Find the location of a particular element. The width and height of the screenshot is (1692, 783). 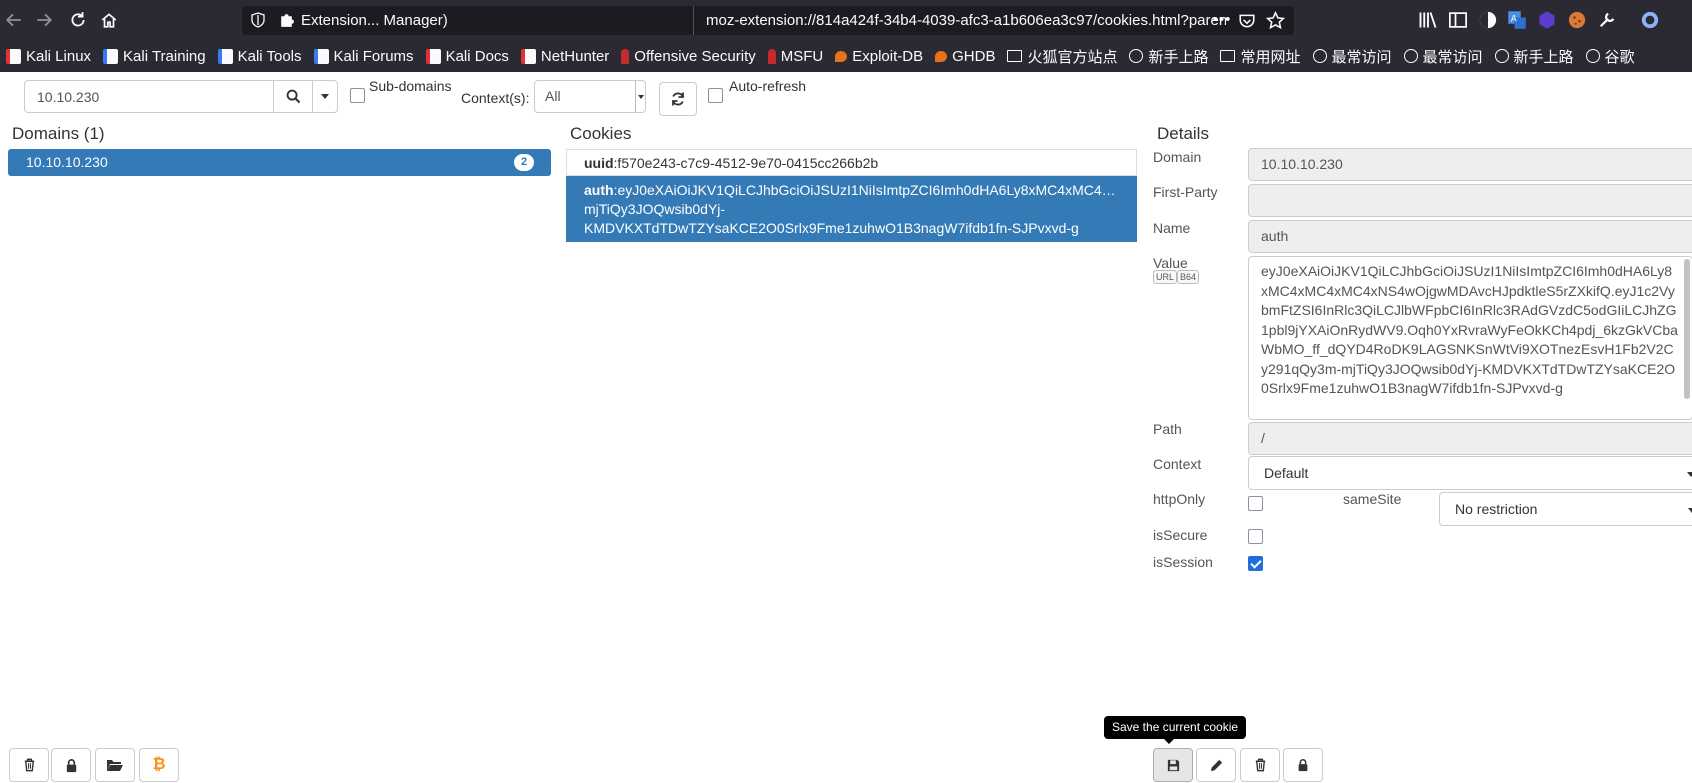

auto-refresh-label: Auto-refresh is located at coordinates (768, 86).